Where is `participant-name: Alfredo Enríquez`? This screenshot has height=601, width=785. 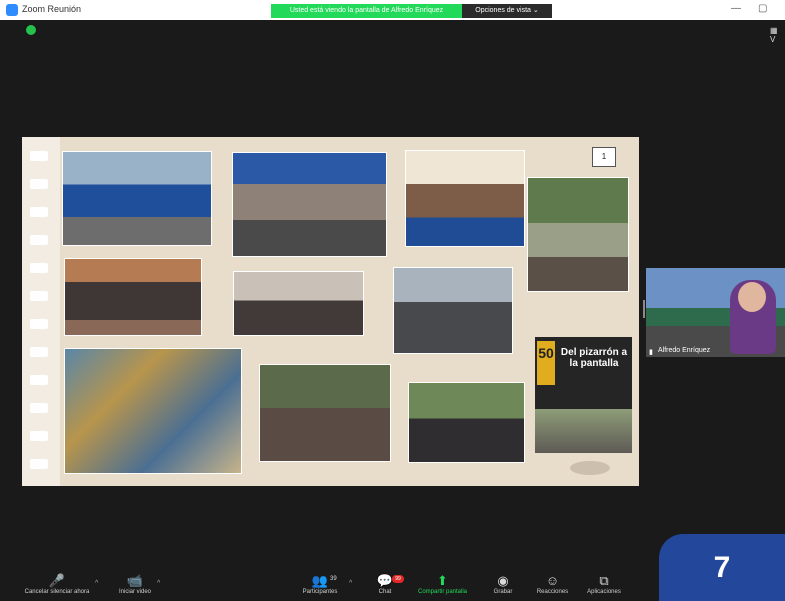
participant-name: Alfredo Enríquez is located at coordinates (684, 350).